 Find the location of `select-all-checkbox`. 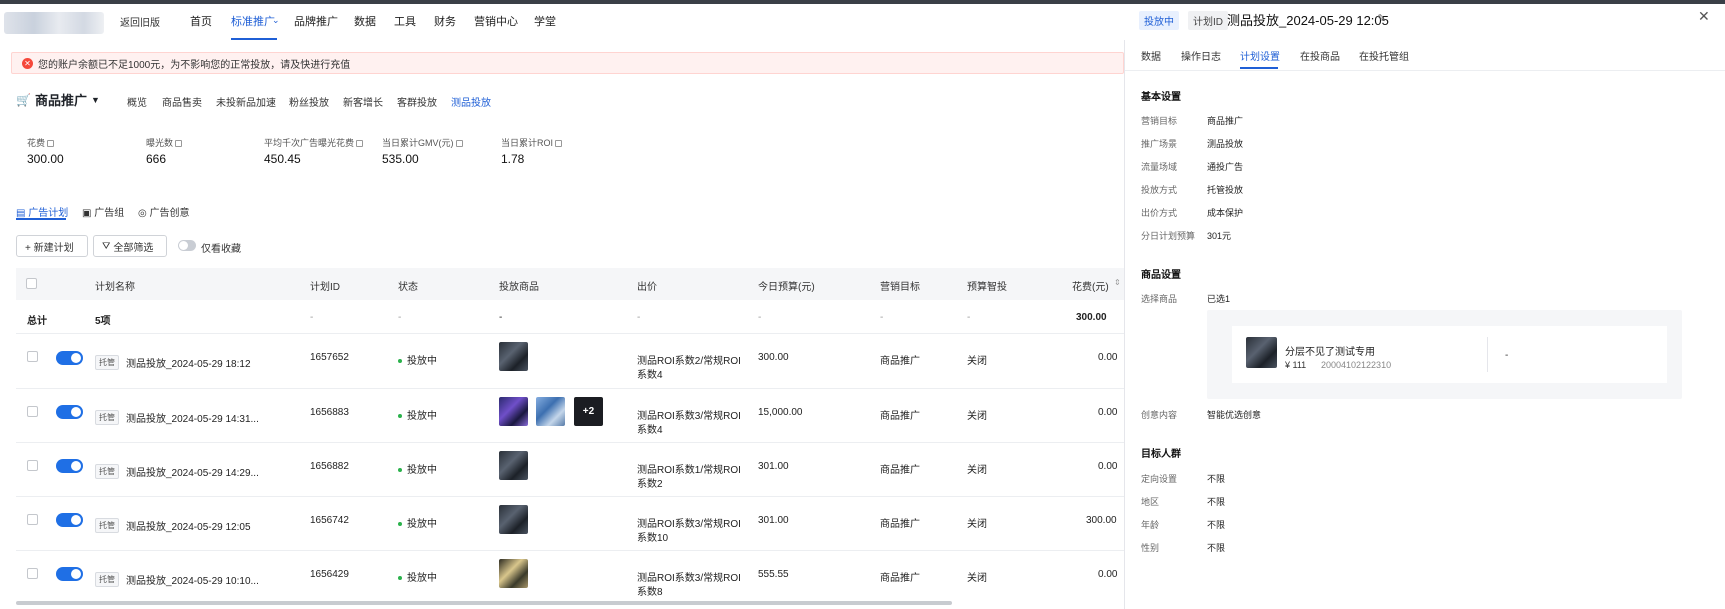

select-all-checkbox is located at coordinates (31, 283).